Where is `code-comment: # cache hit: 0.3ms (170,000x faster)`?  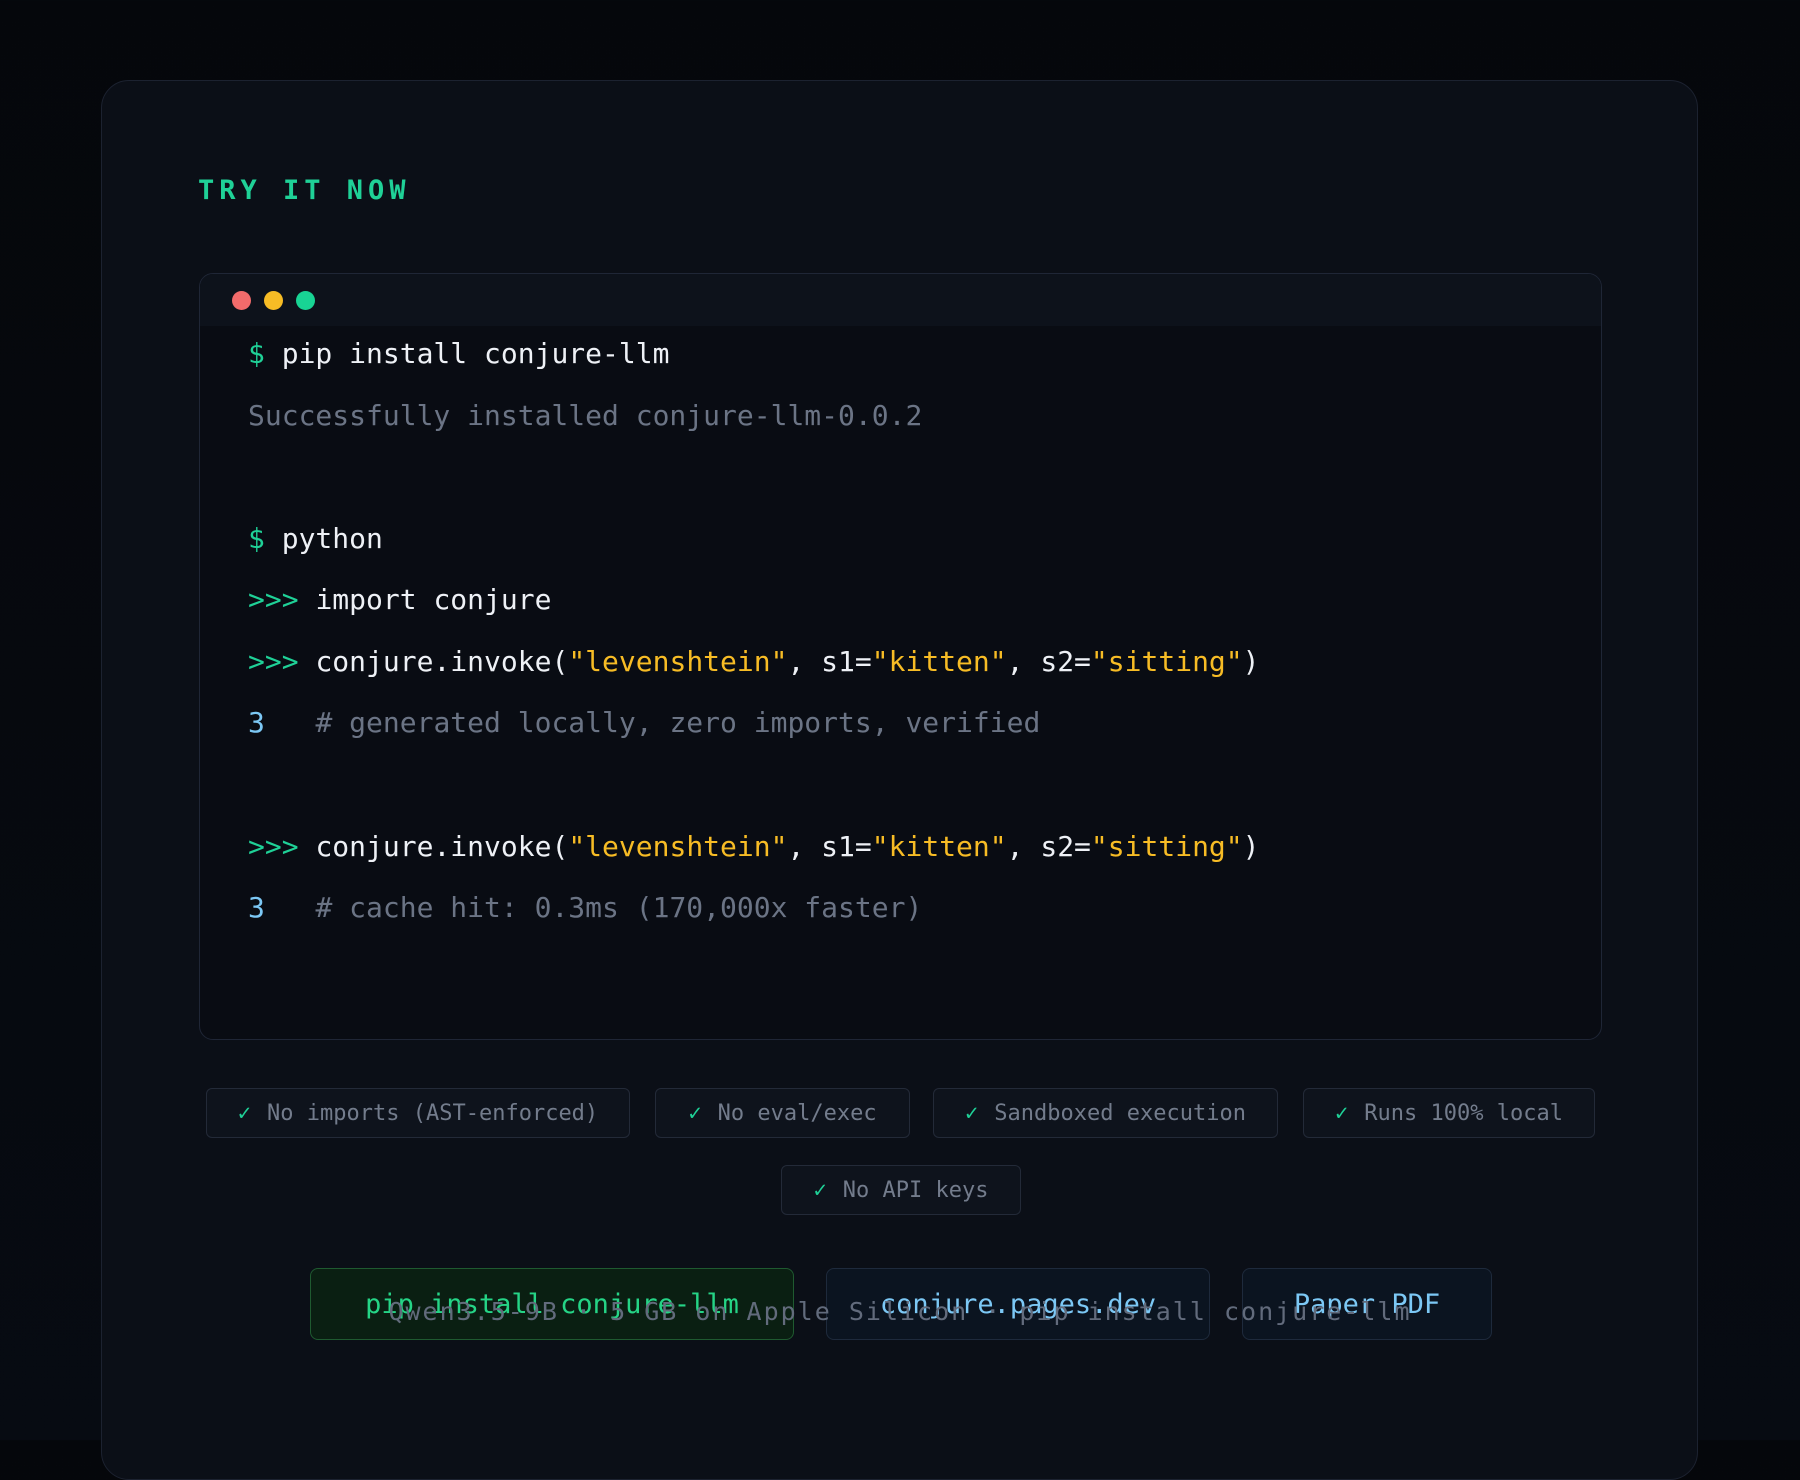 code-comment: # cache hit: 0.3ms (170,000x faster) is located at coordinates (619, 907).